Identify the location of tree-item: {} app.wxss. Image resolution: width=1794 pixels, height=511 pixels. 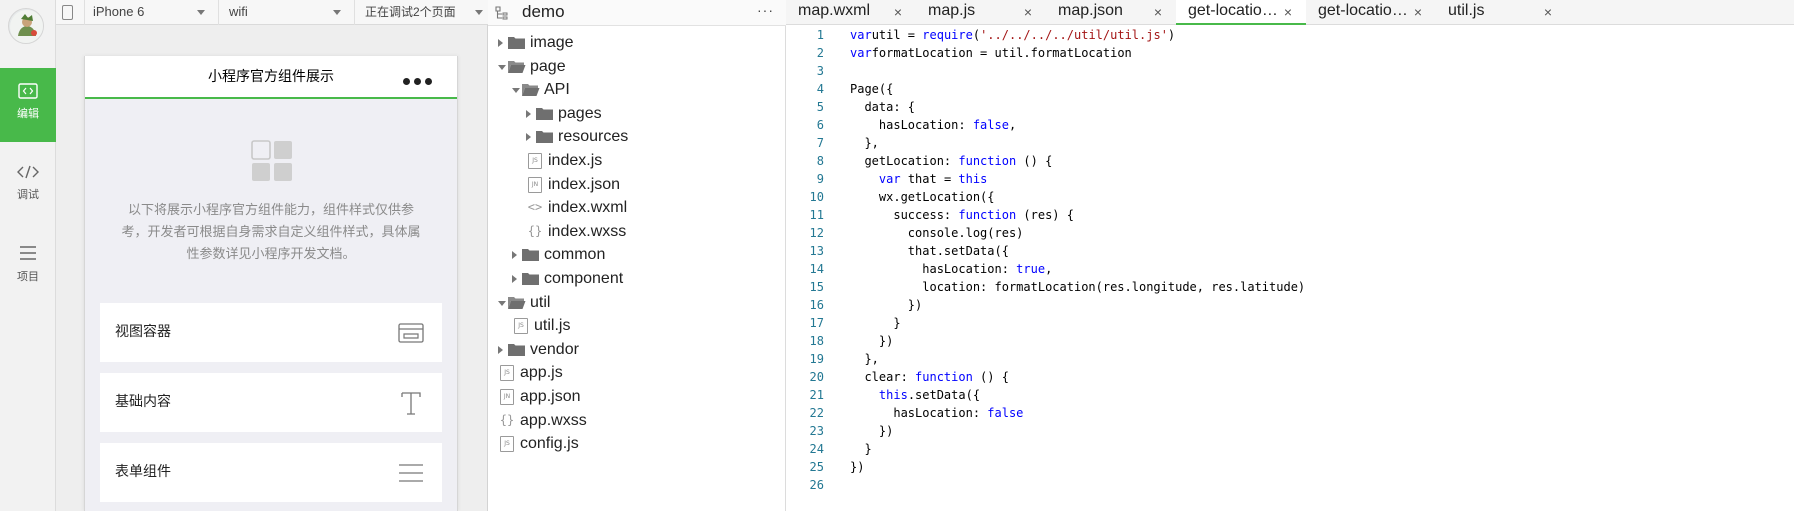
(637, 421).